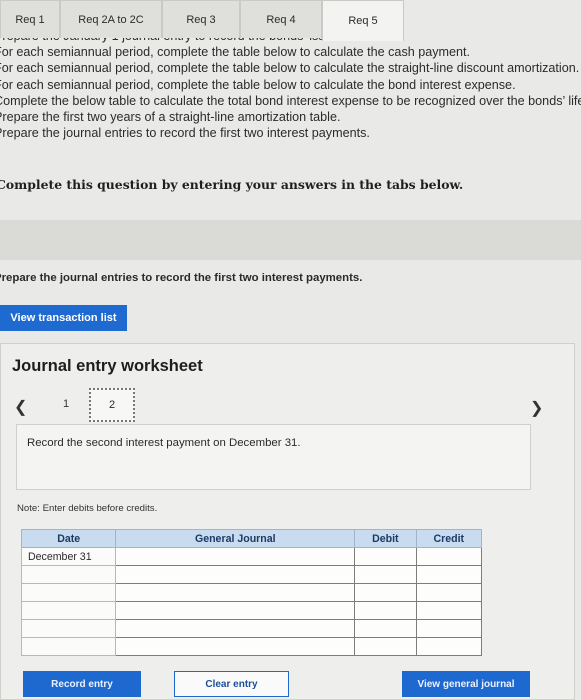 This screenshot has width=581, height=700. What do you see at coordinates (449, 538) in the screenshot?
I see `credit-header: Credit` at bounding box center [449, 538].